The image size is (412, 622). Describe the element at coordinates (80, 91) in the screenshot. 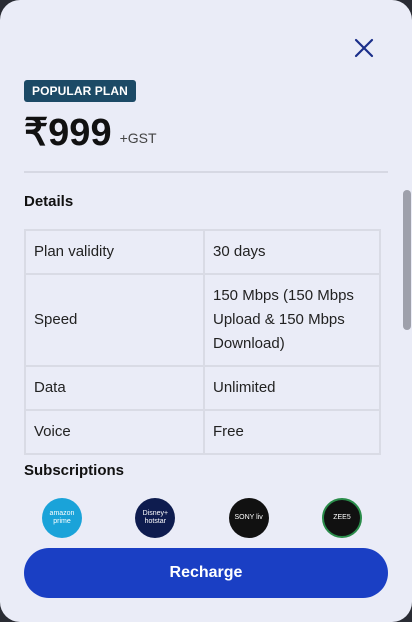

I see `popular-plan-badge: POPULAR PLAN` at that location.